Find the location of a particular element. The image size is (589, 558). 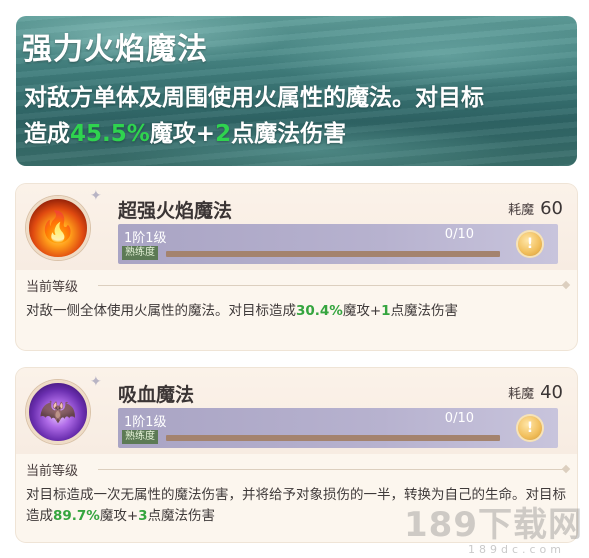

mana-cost-value: 40 is located at coordinates (551, 392).